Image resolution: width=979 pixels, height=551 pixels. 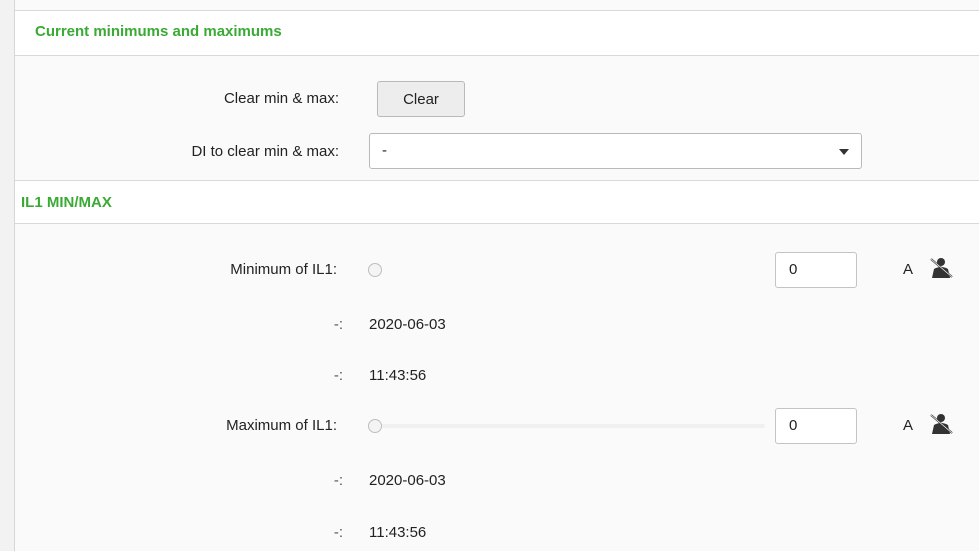 I want to click on maximum-il1-slider-handle, so click(x=375, y=426).